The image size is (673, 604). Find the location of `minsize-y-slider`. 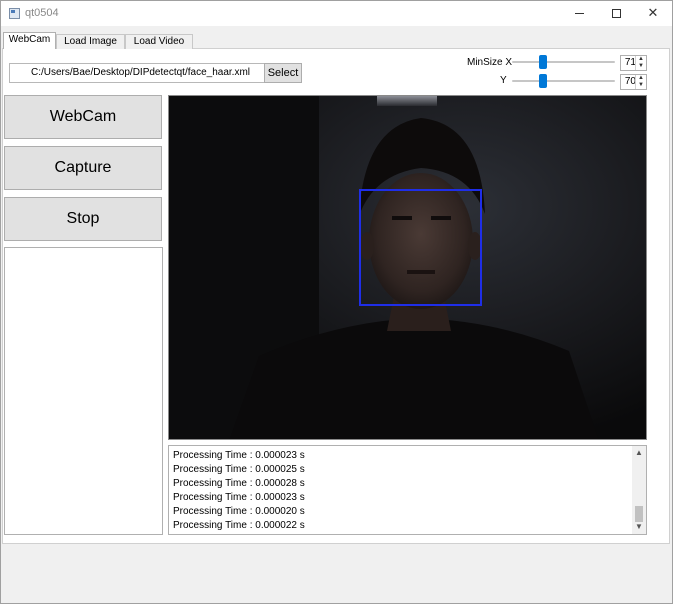

minsize-y-slider is located at coordinates (563, 81).